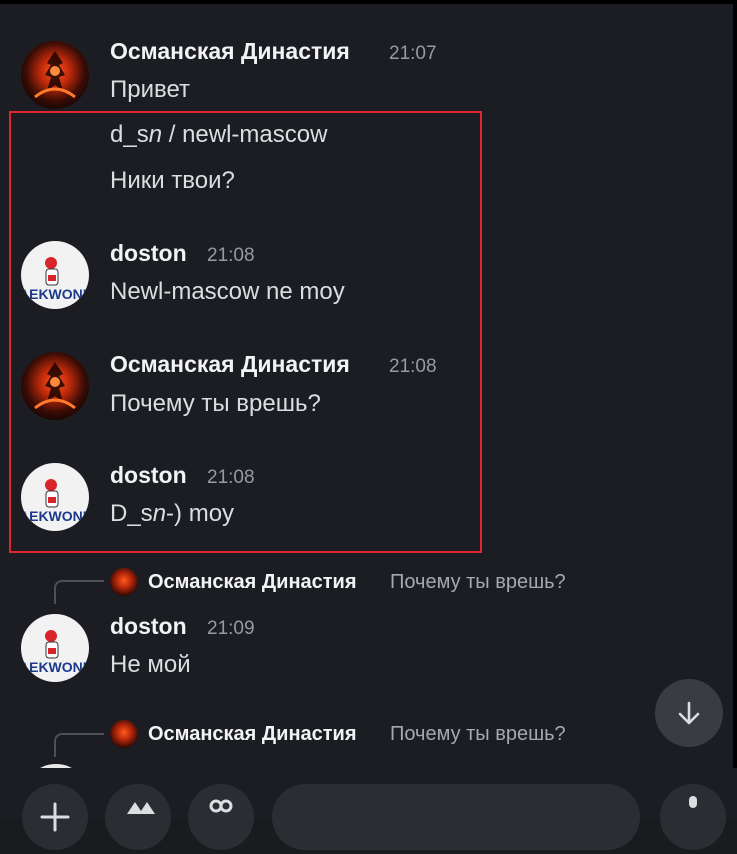  What do you see at coordinates (150, 664) in the screenshot?
I see `message-text: Не мой` at bounding box center [150, 664].